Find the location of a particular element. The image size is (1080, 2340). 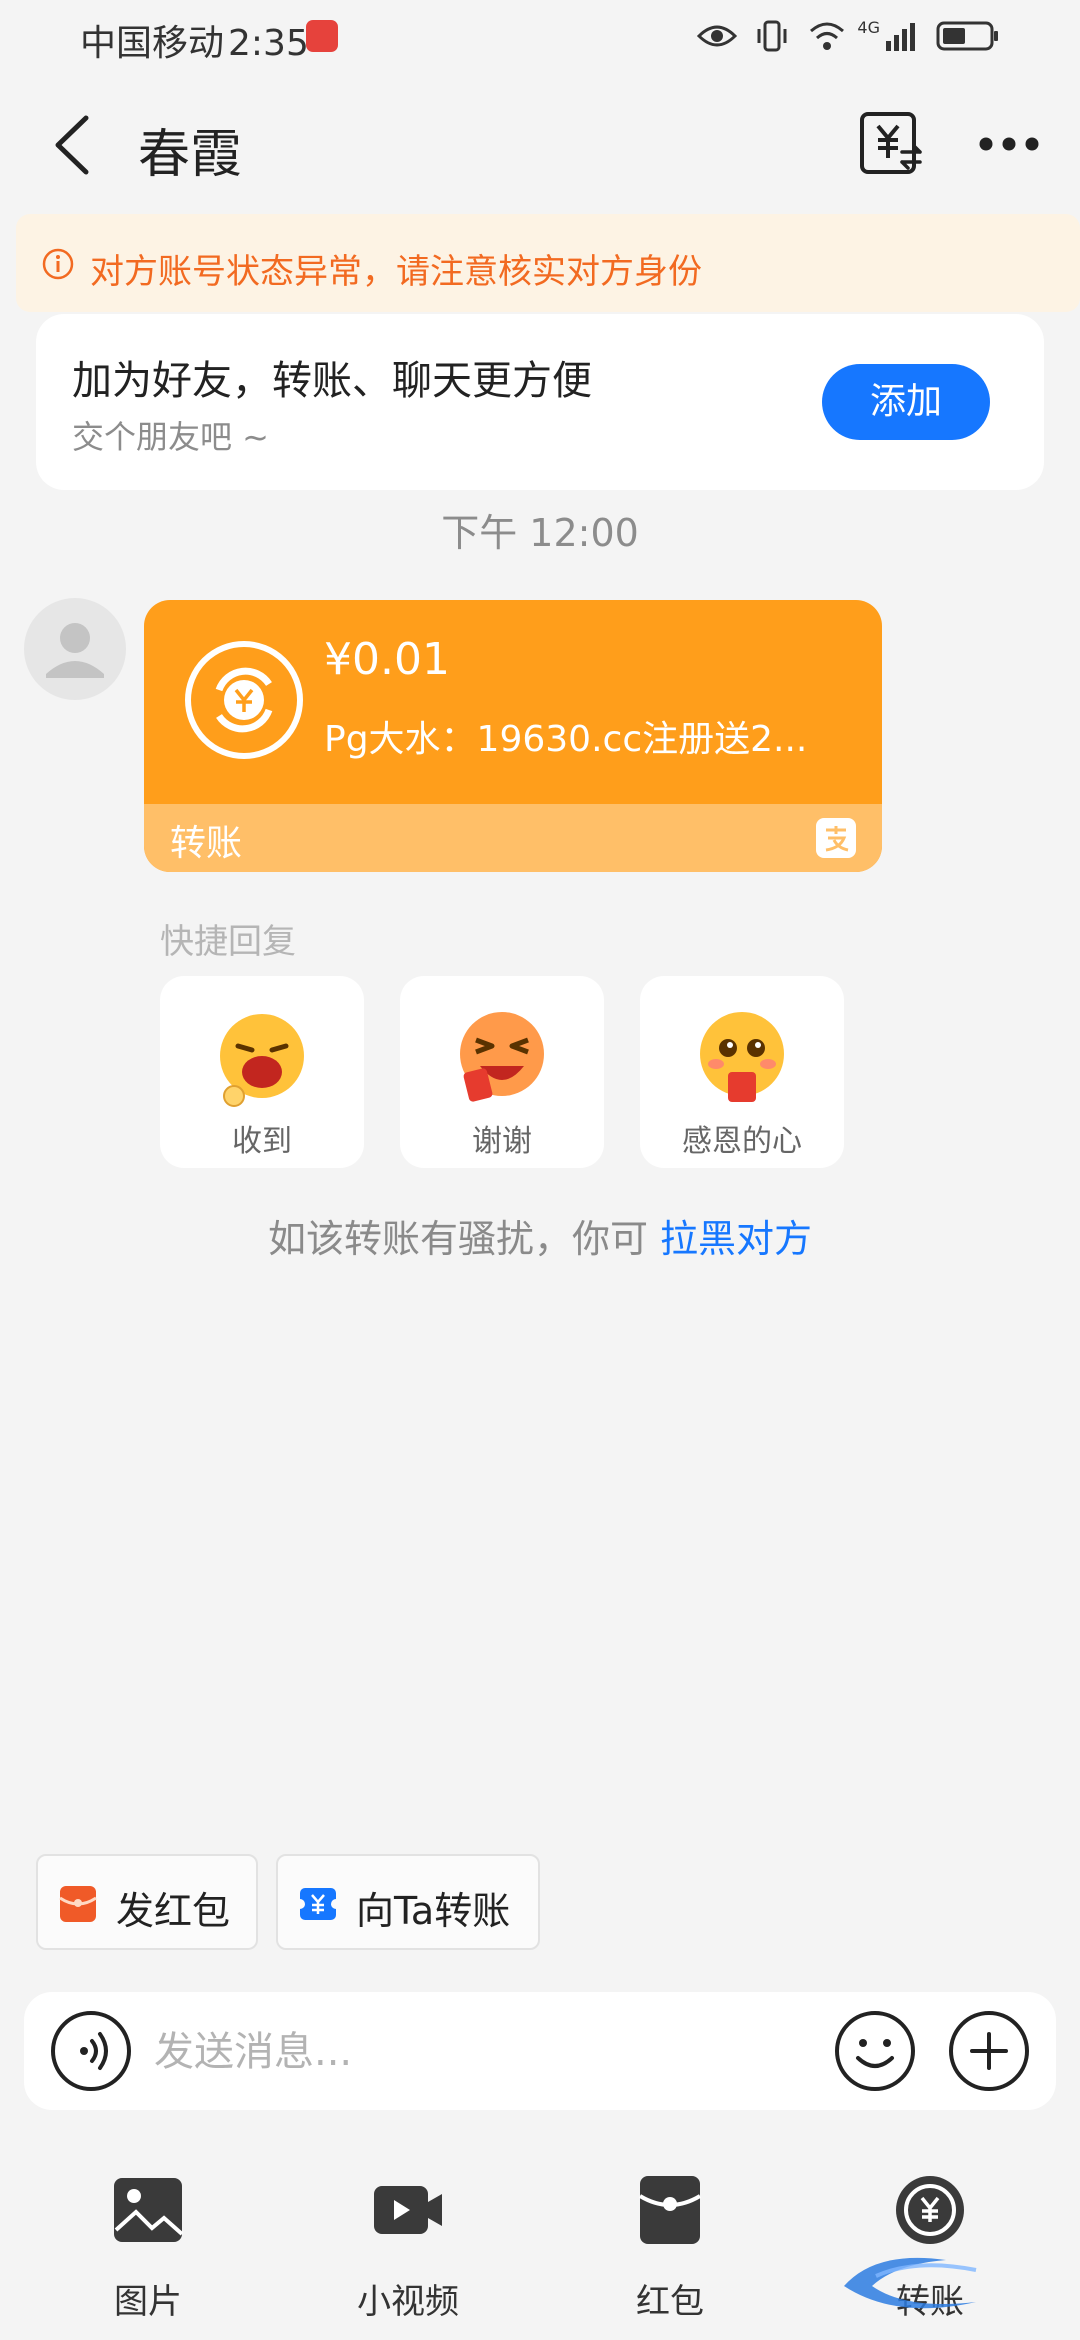

quick-reply-text: 谢谢 is located at coordinates (502, 1141).